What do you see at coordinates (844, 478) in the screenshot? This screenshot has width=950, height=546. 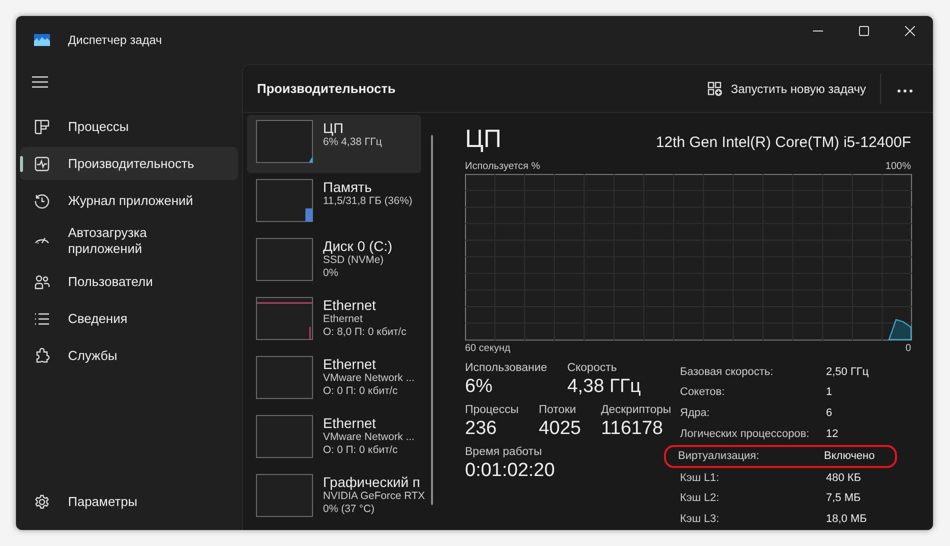 I see `spec-value: 480 КБ` at bounding box center [844, 478].